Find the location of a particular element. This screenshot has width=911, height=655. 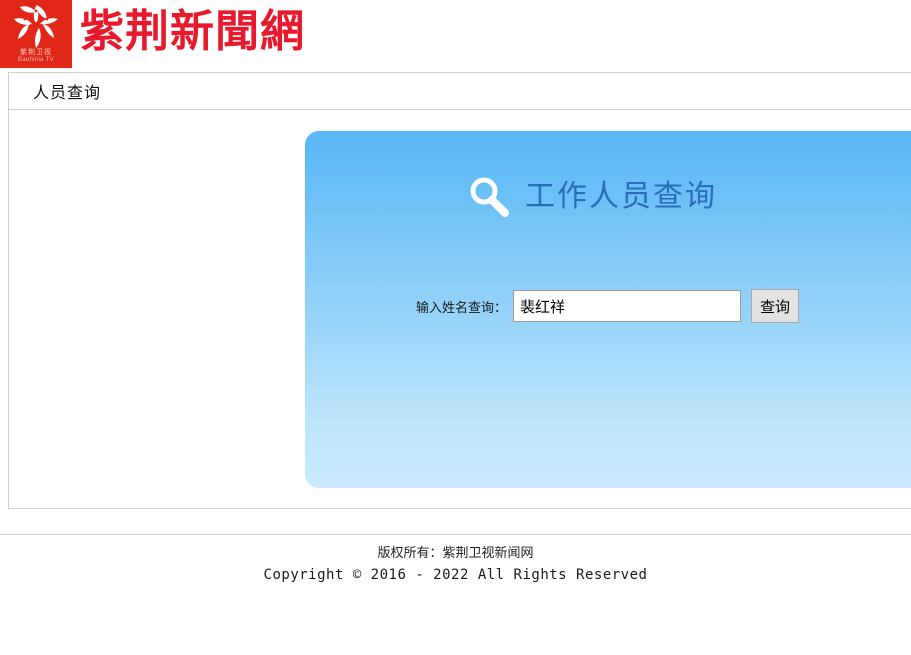

footer-copyright-cn: 版权所有：紫荆卫视新闻网 is located at coordinates (455, 553).